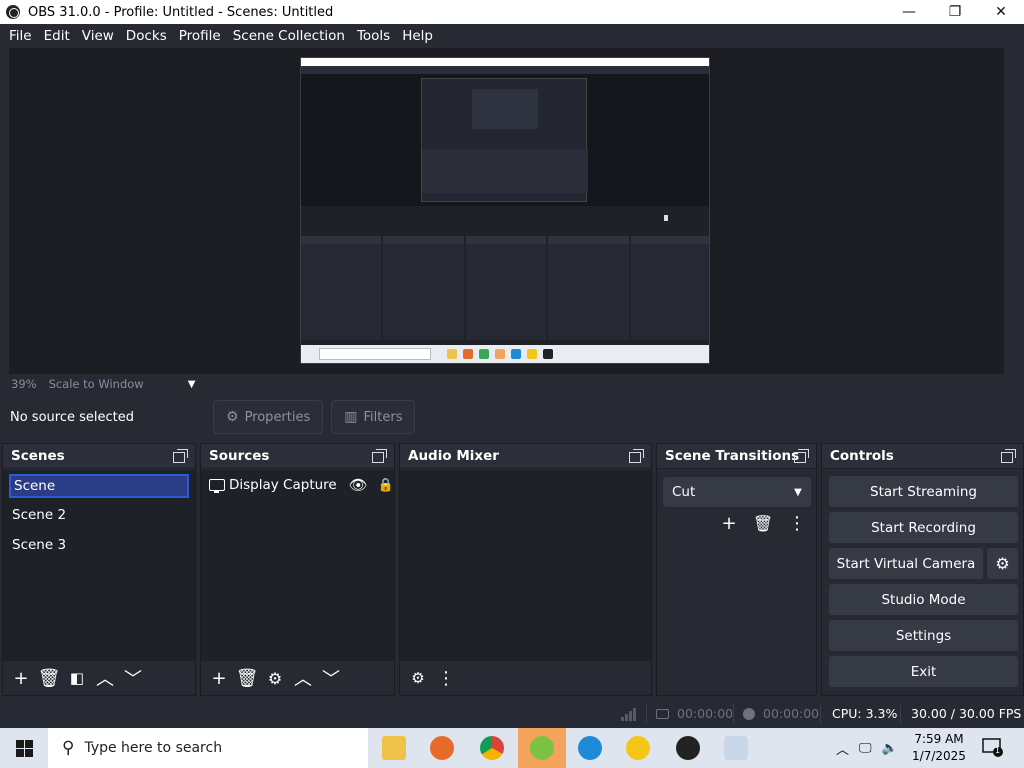 Image resolution: width=1024 pixels, height=768 pixels. I want to click on gear-icon: ⚙, so click(232, 417).